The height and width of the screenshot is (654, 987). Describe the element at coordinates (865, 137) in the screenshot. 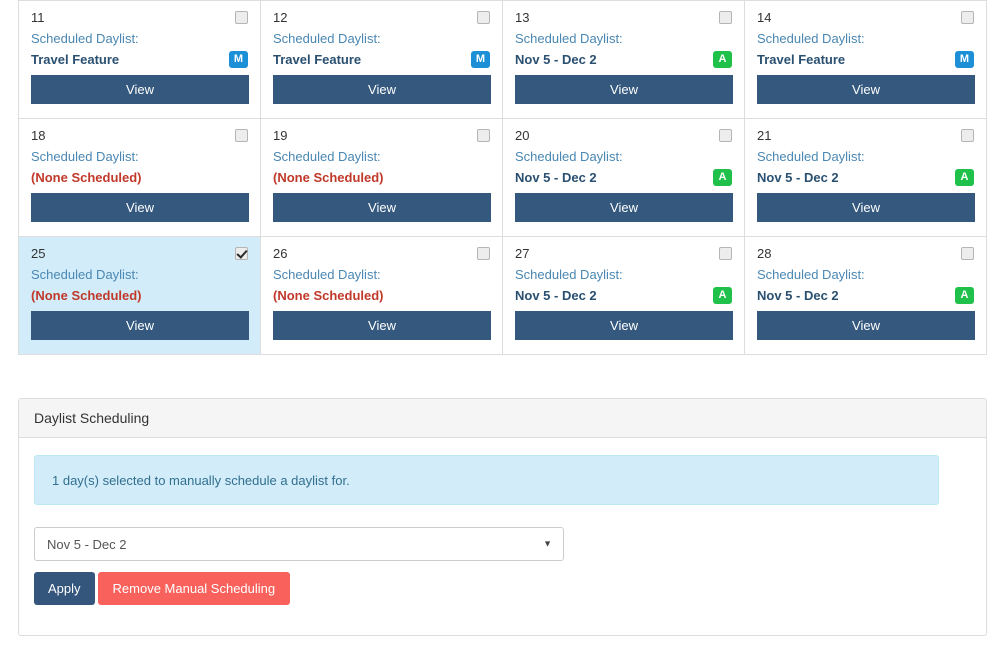

I see `day-cell-header: 21` at that location.